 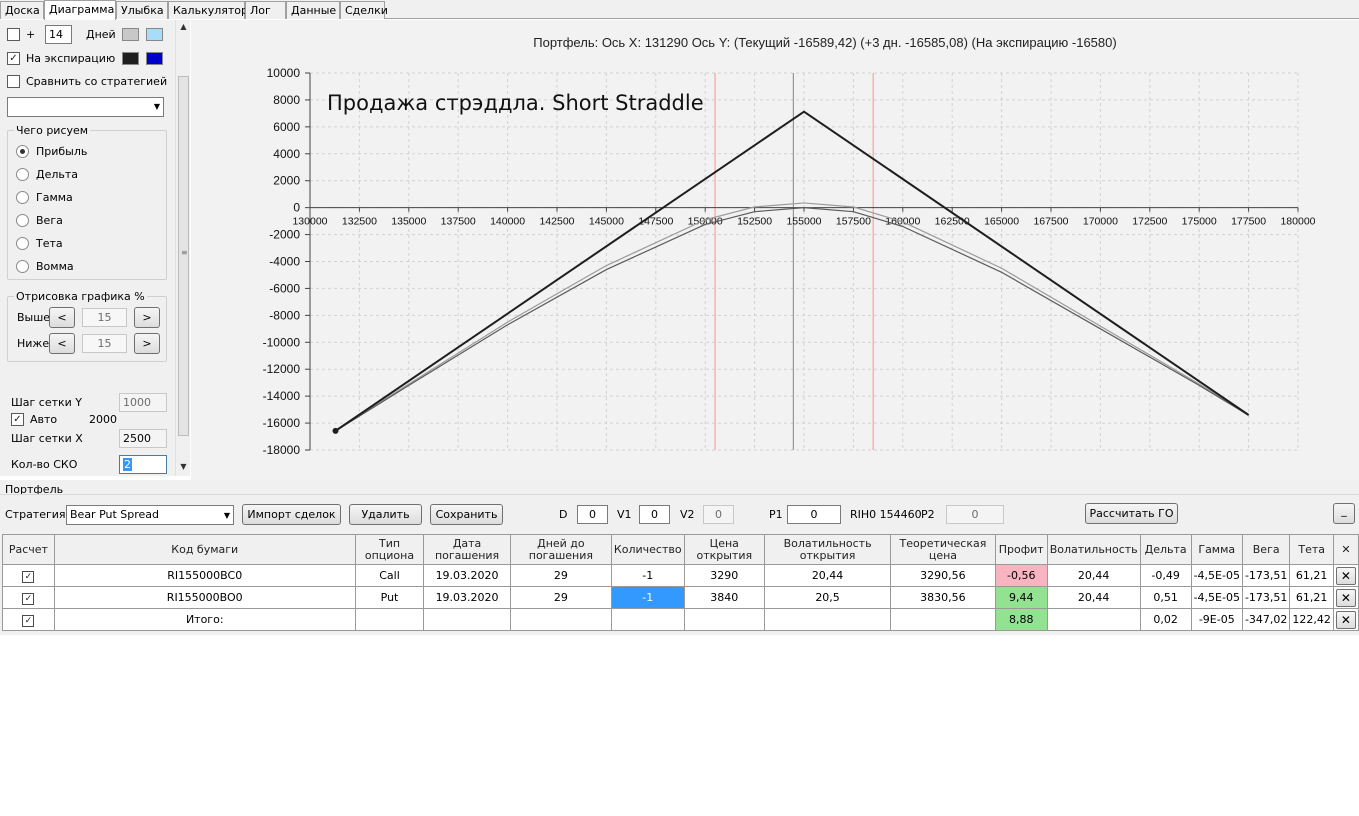 What do you see at coordinates (22, 243) in the screenshot?
I see `radio-theta` at bounding box center [22, 243].